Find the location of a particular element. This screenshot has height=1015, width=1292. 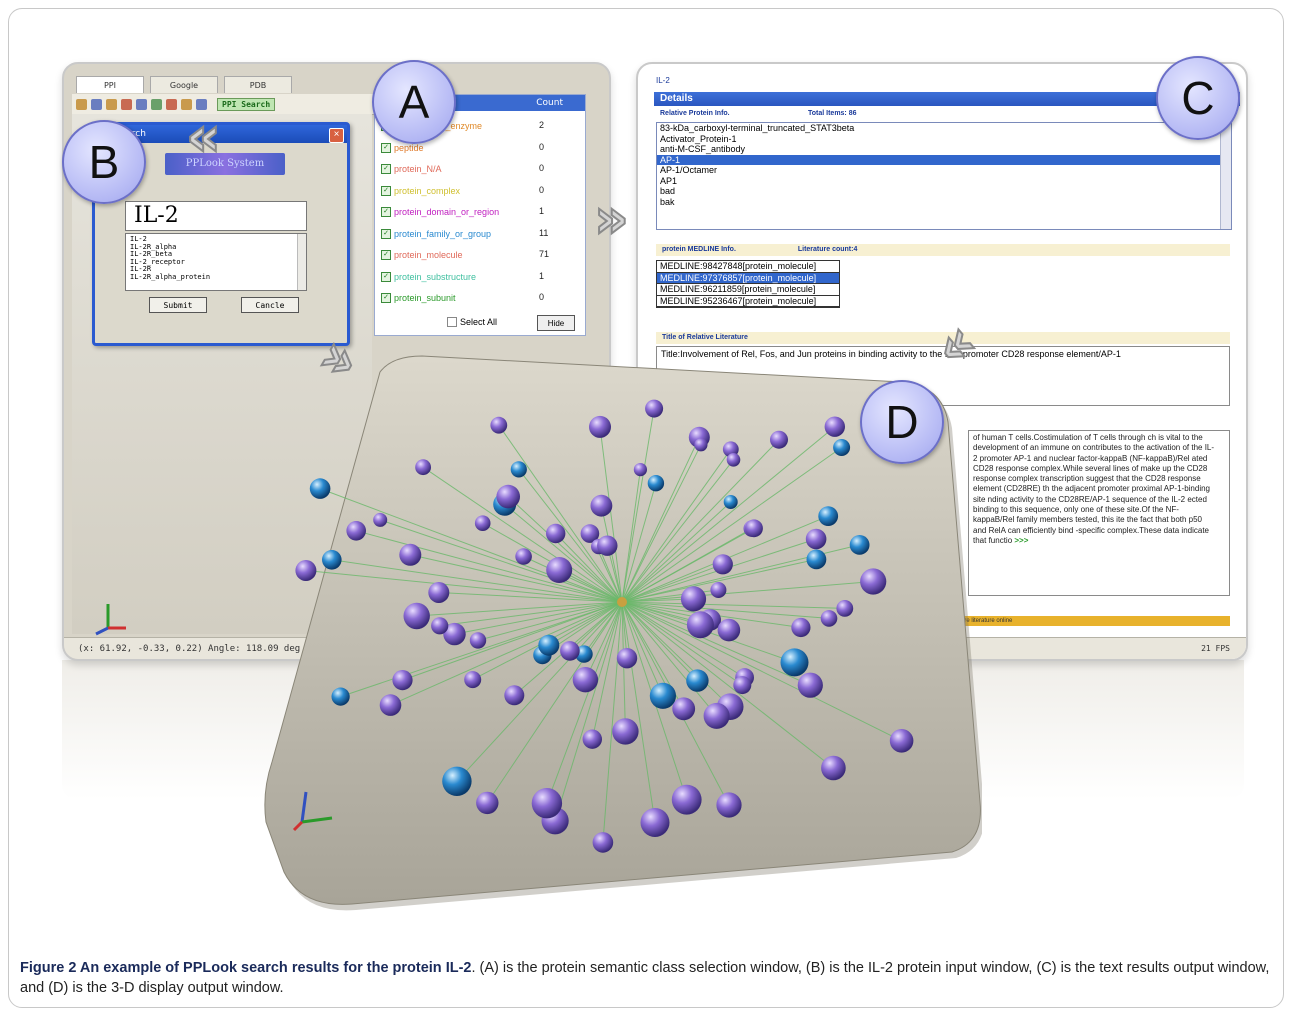

cancel-button: Cancle is located at coordinates (270, 305).